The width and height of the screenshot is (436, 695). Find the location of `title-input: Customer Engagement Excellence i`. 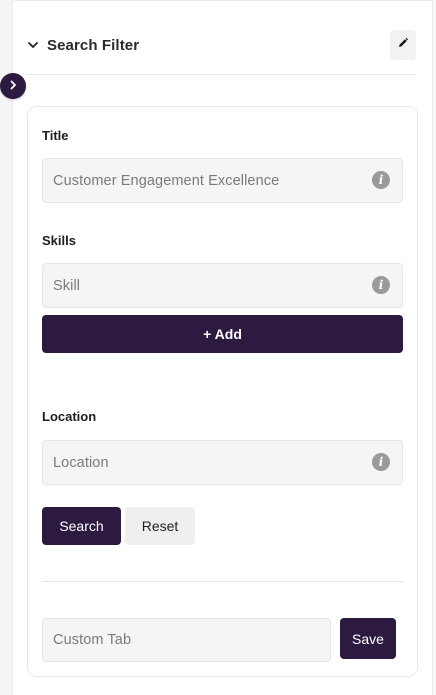

title-input: Customer Engagement Excellence i is located at coordinates (222, 180).